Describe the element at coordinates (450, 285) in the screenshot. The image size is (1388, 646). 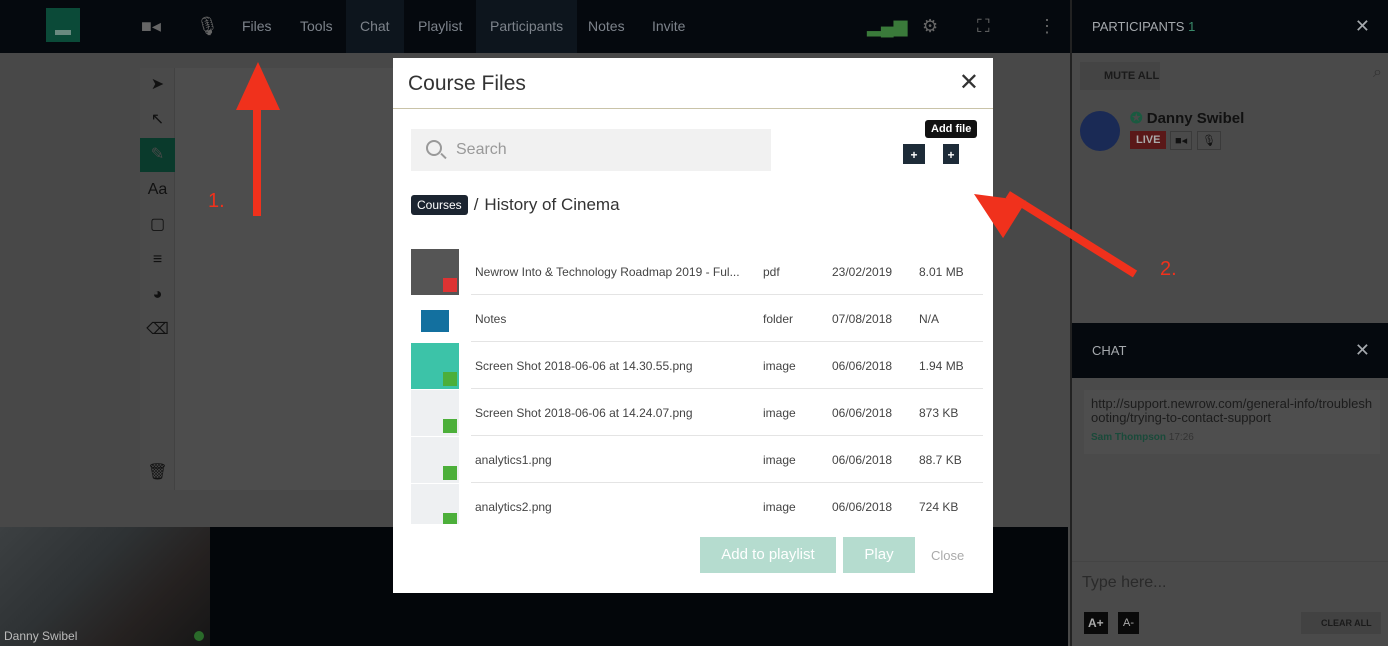
I see `pdf-icon` at that location.